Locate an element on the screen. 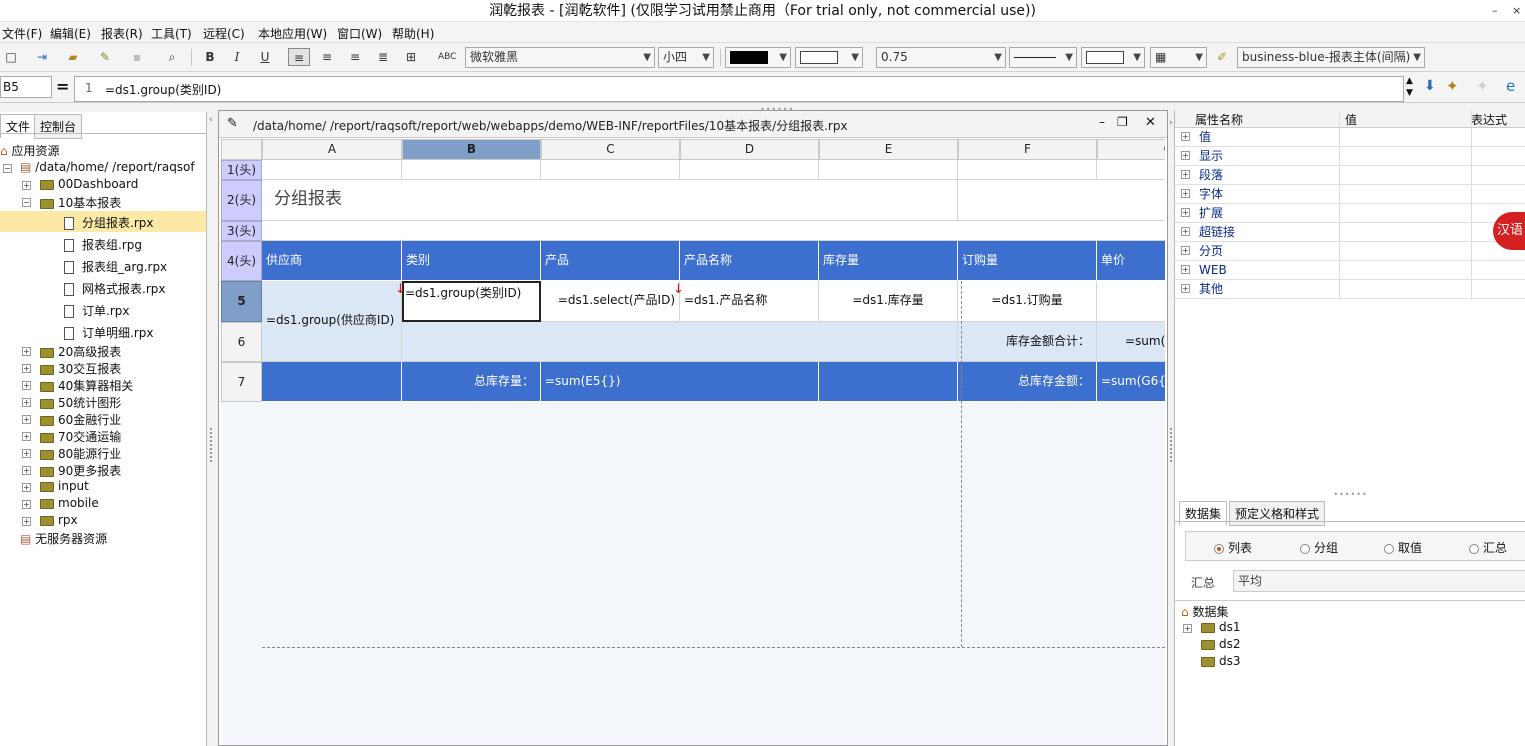  radio-summary: 汇总 is located at coordinates (1488, 547).